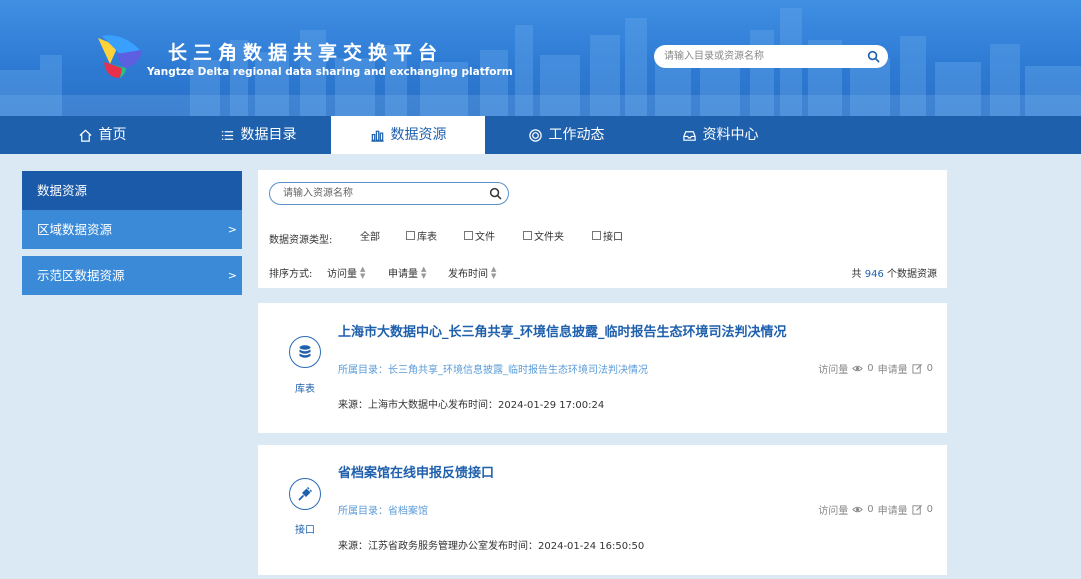 This screenshot has width=1081, height=579. Describe the element at coordinates (912, 274) in the screenshot. I see `total-suffix: 个数据资源` at that location.